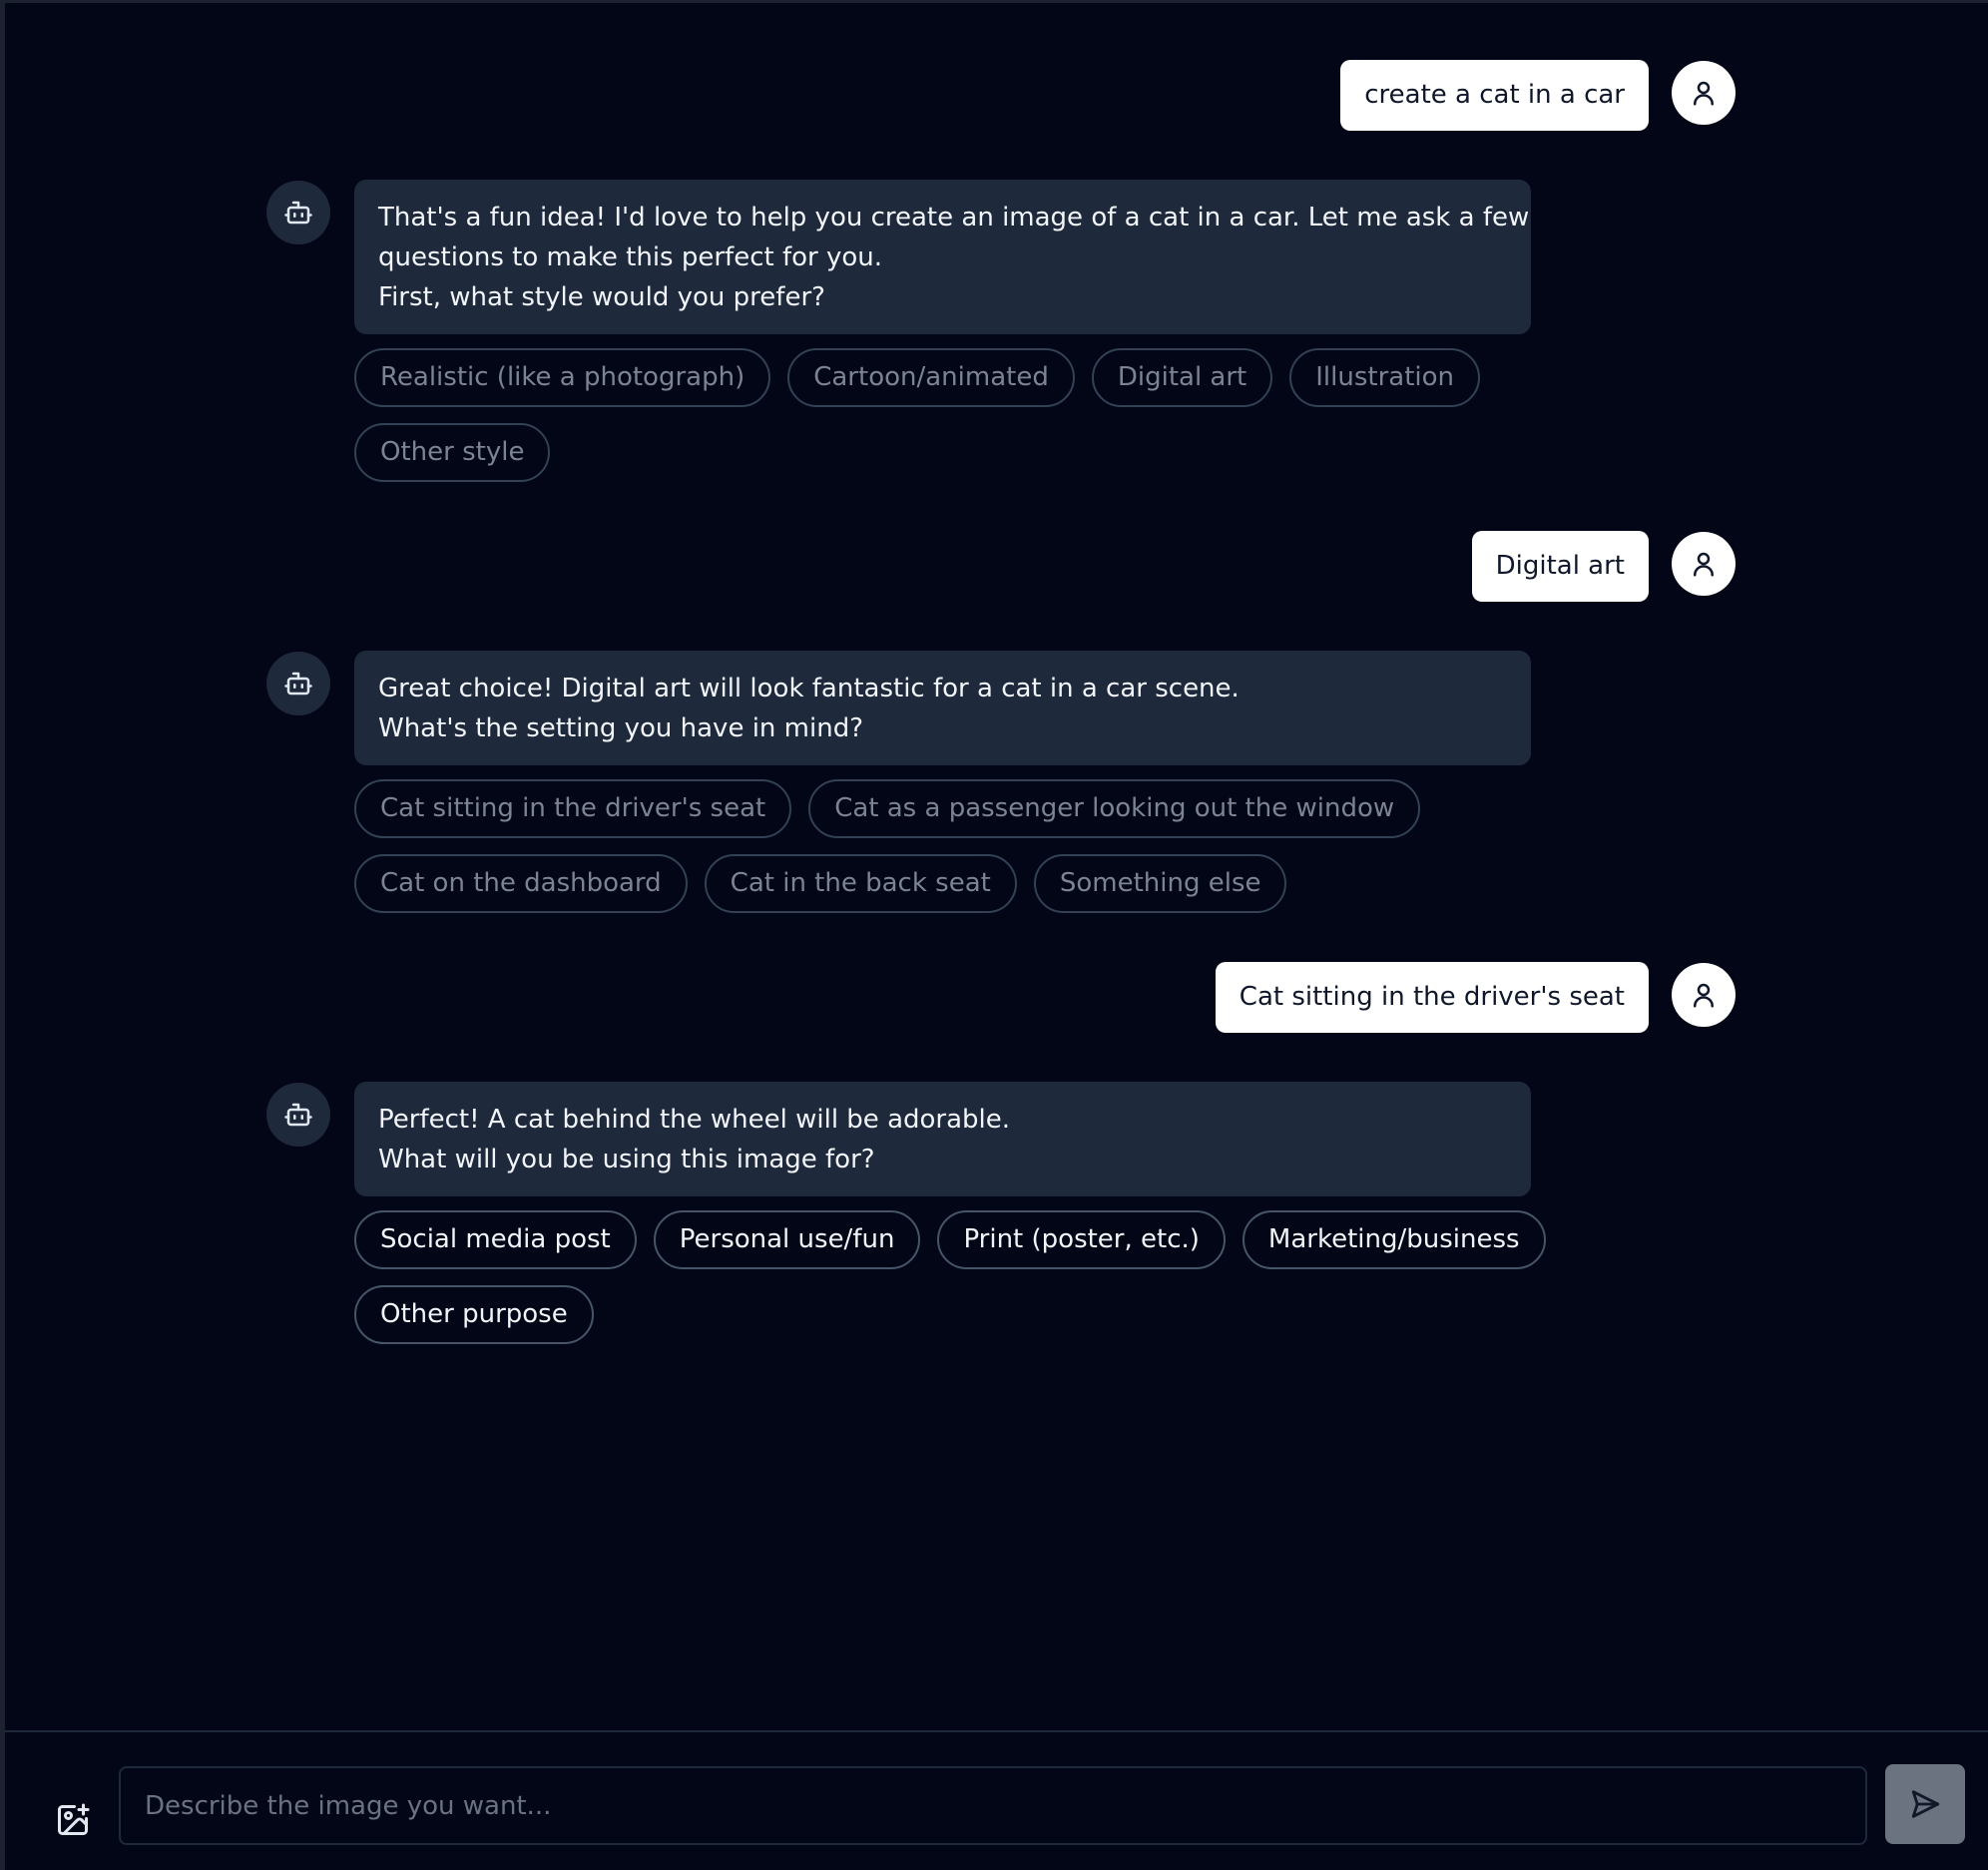 This screenshot has height=1870, width=1988. What do you see at coordinates (1081, 1239) in the screenshot?
I see `option-chip: Print (poster, etc.)` at bounding box center [1081, 1239].